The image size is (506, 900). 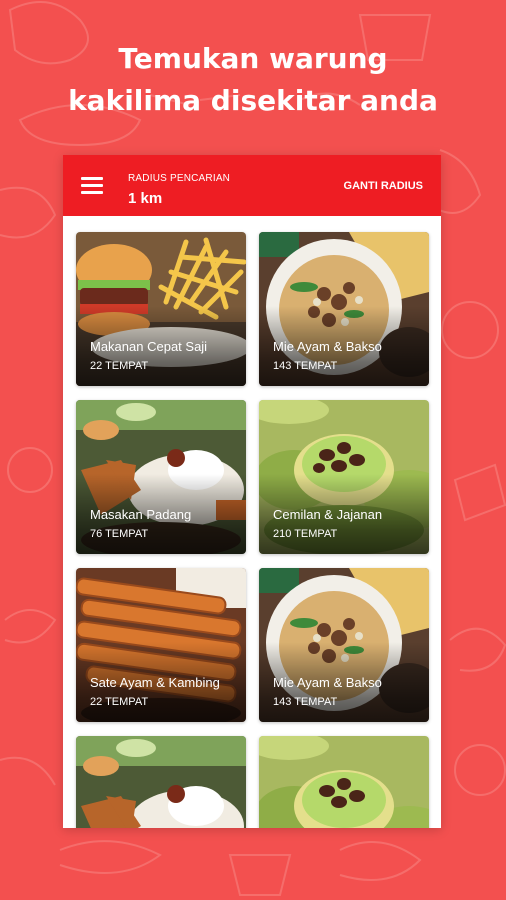 What do you see at coordinates (119, 534) in the screenshot?
I see `category-count: 76 TEMPAT` at bounding box center [119, 534].